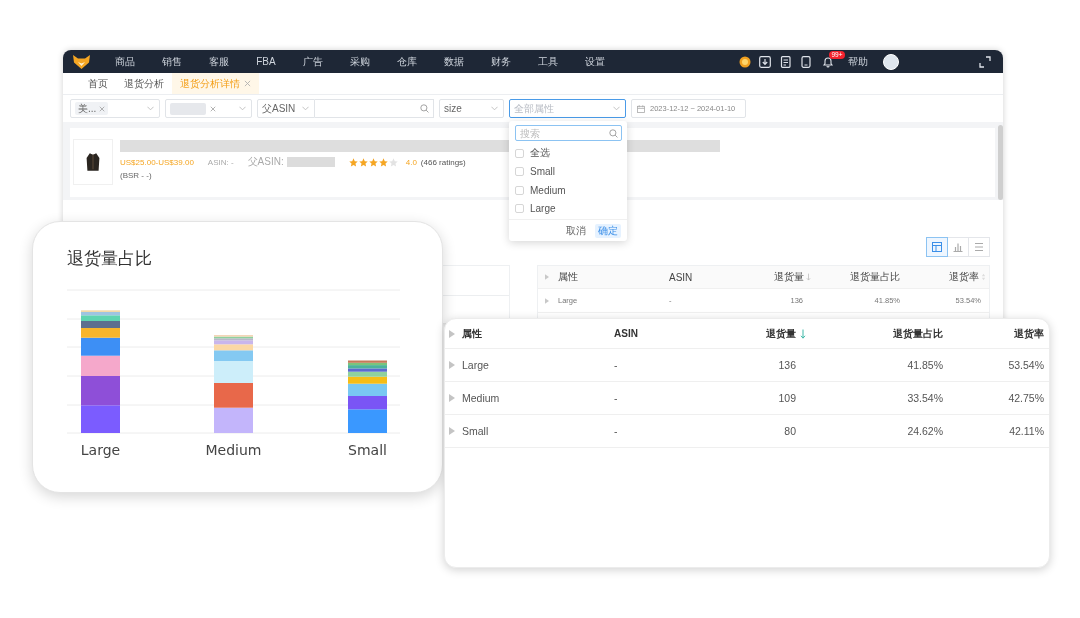 This screenshot has width=1080, height=618. I want to click on table-cell-text: 33.54%, so click(925, 398).